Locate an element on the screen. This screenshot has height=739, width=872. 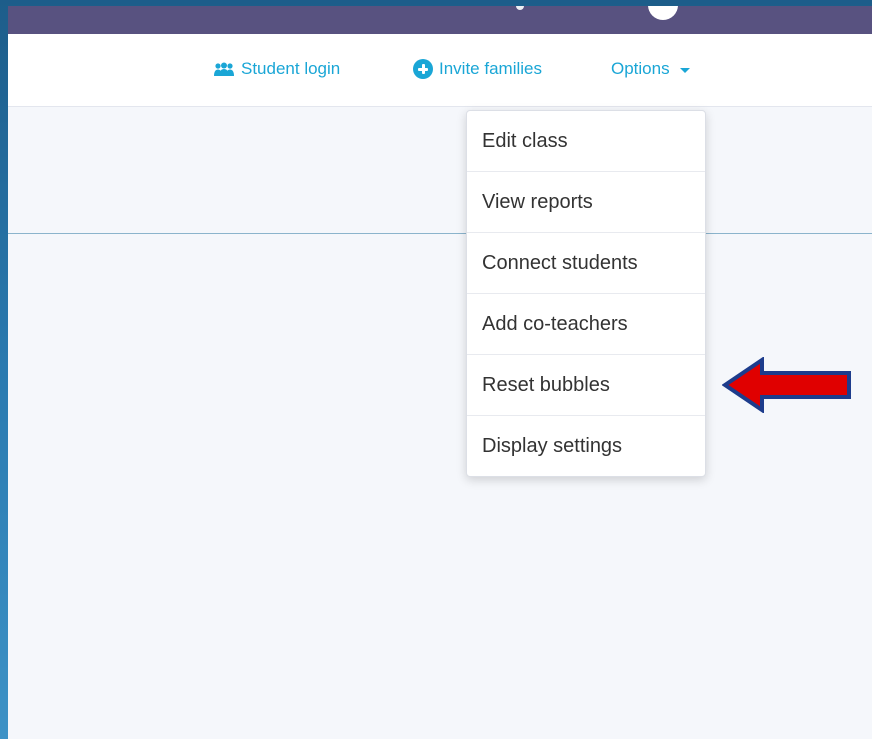
arrow-left-icon is located at coordinates (786, 385).